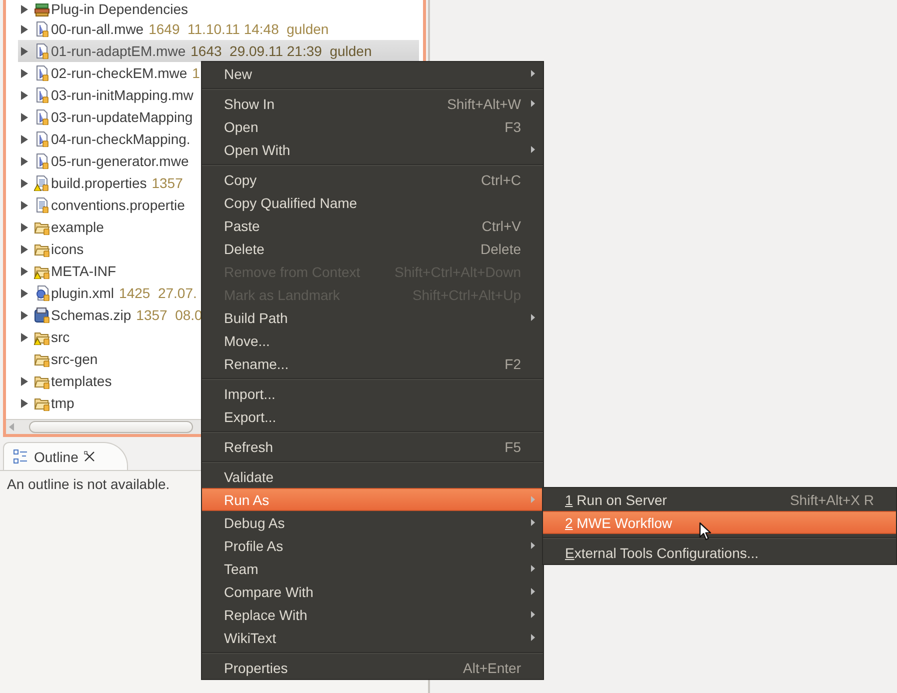  What do you see at coordinates (88, 484) in the screenshot?
I see `empty-message: An outline is not available.` at bounding box center [88, 484].